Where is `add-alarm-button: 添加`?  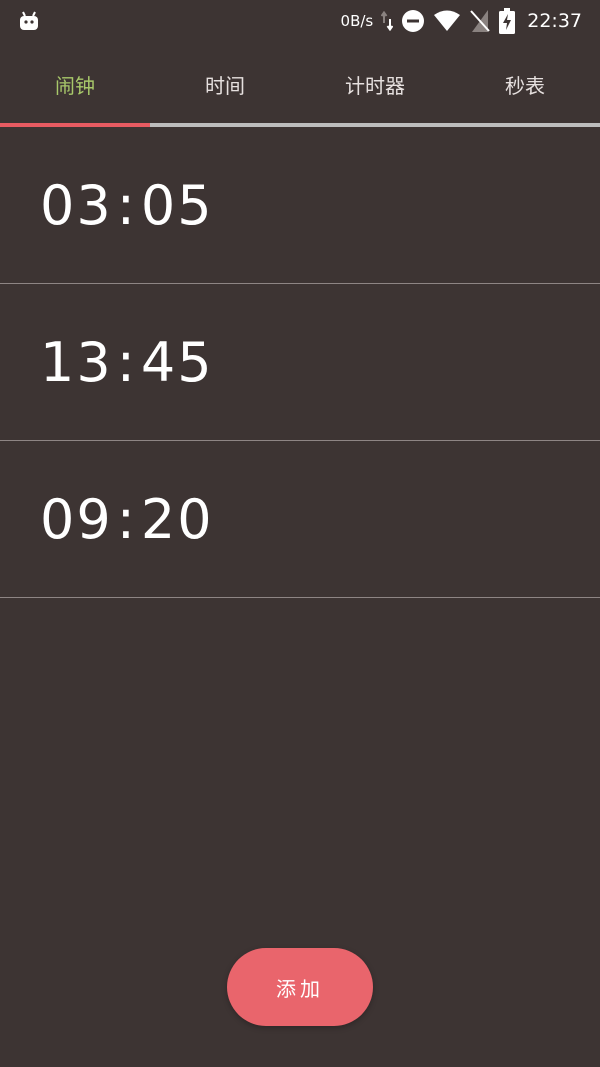
add-alarm-button: 添加 is located at coordinates (300, 987).